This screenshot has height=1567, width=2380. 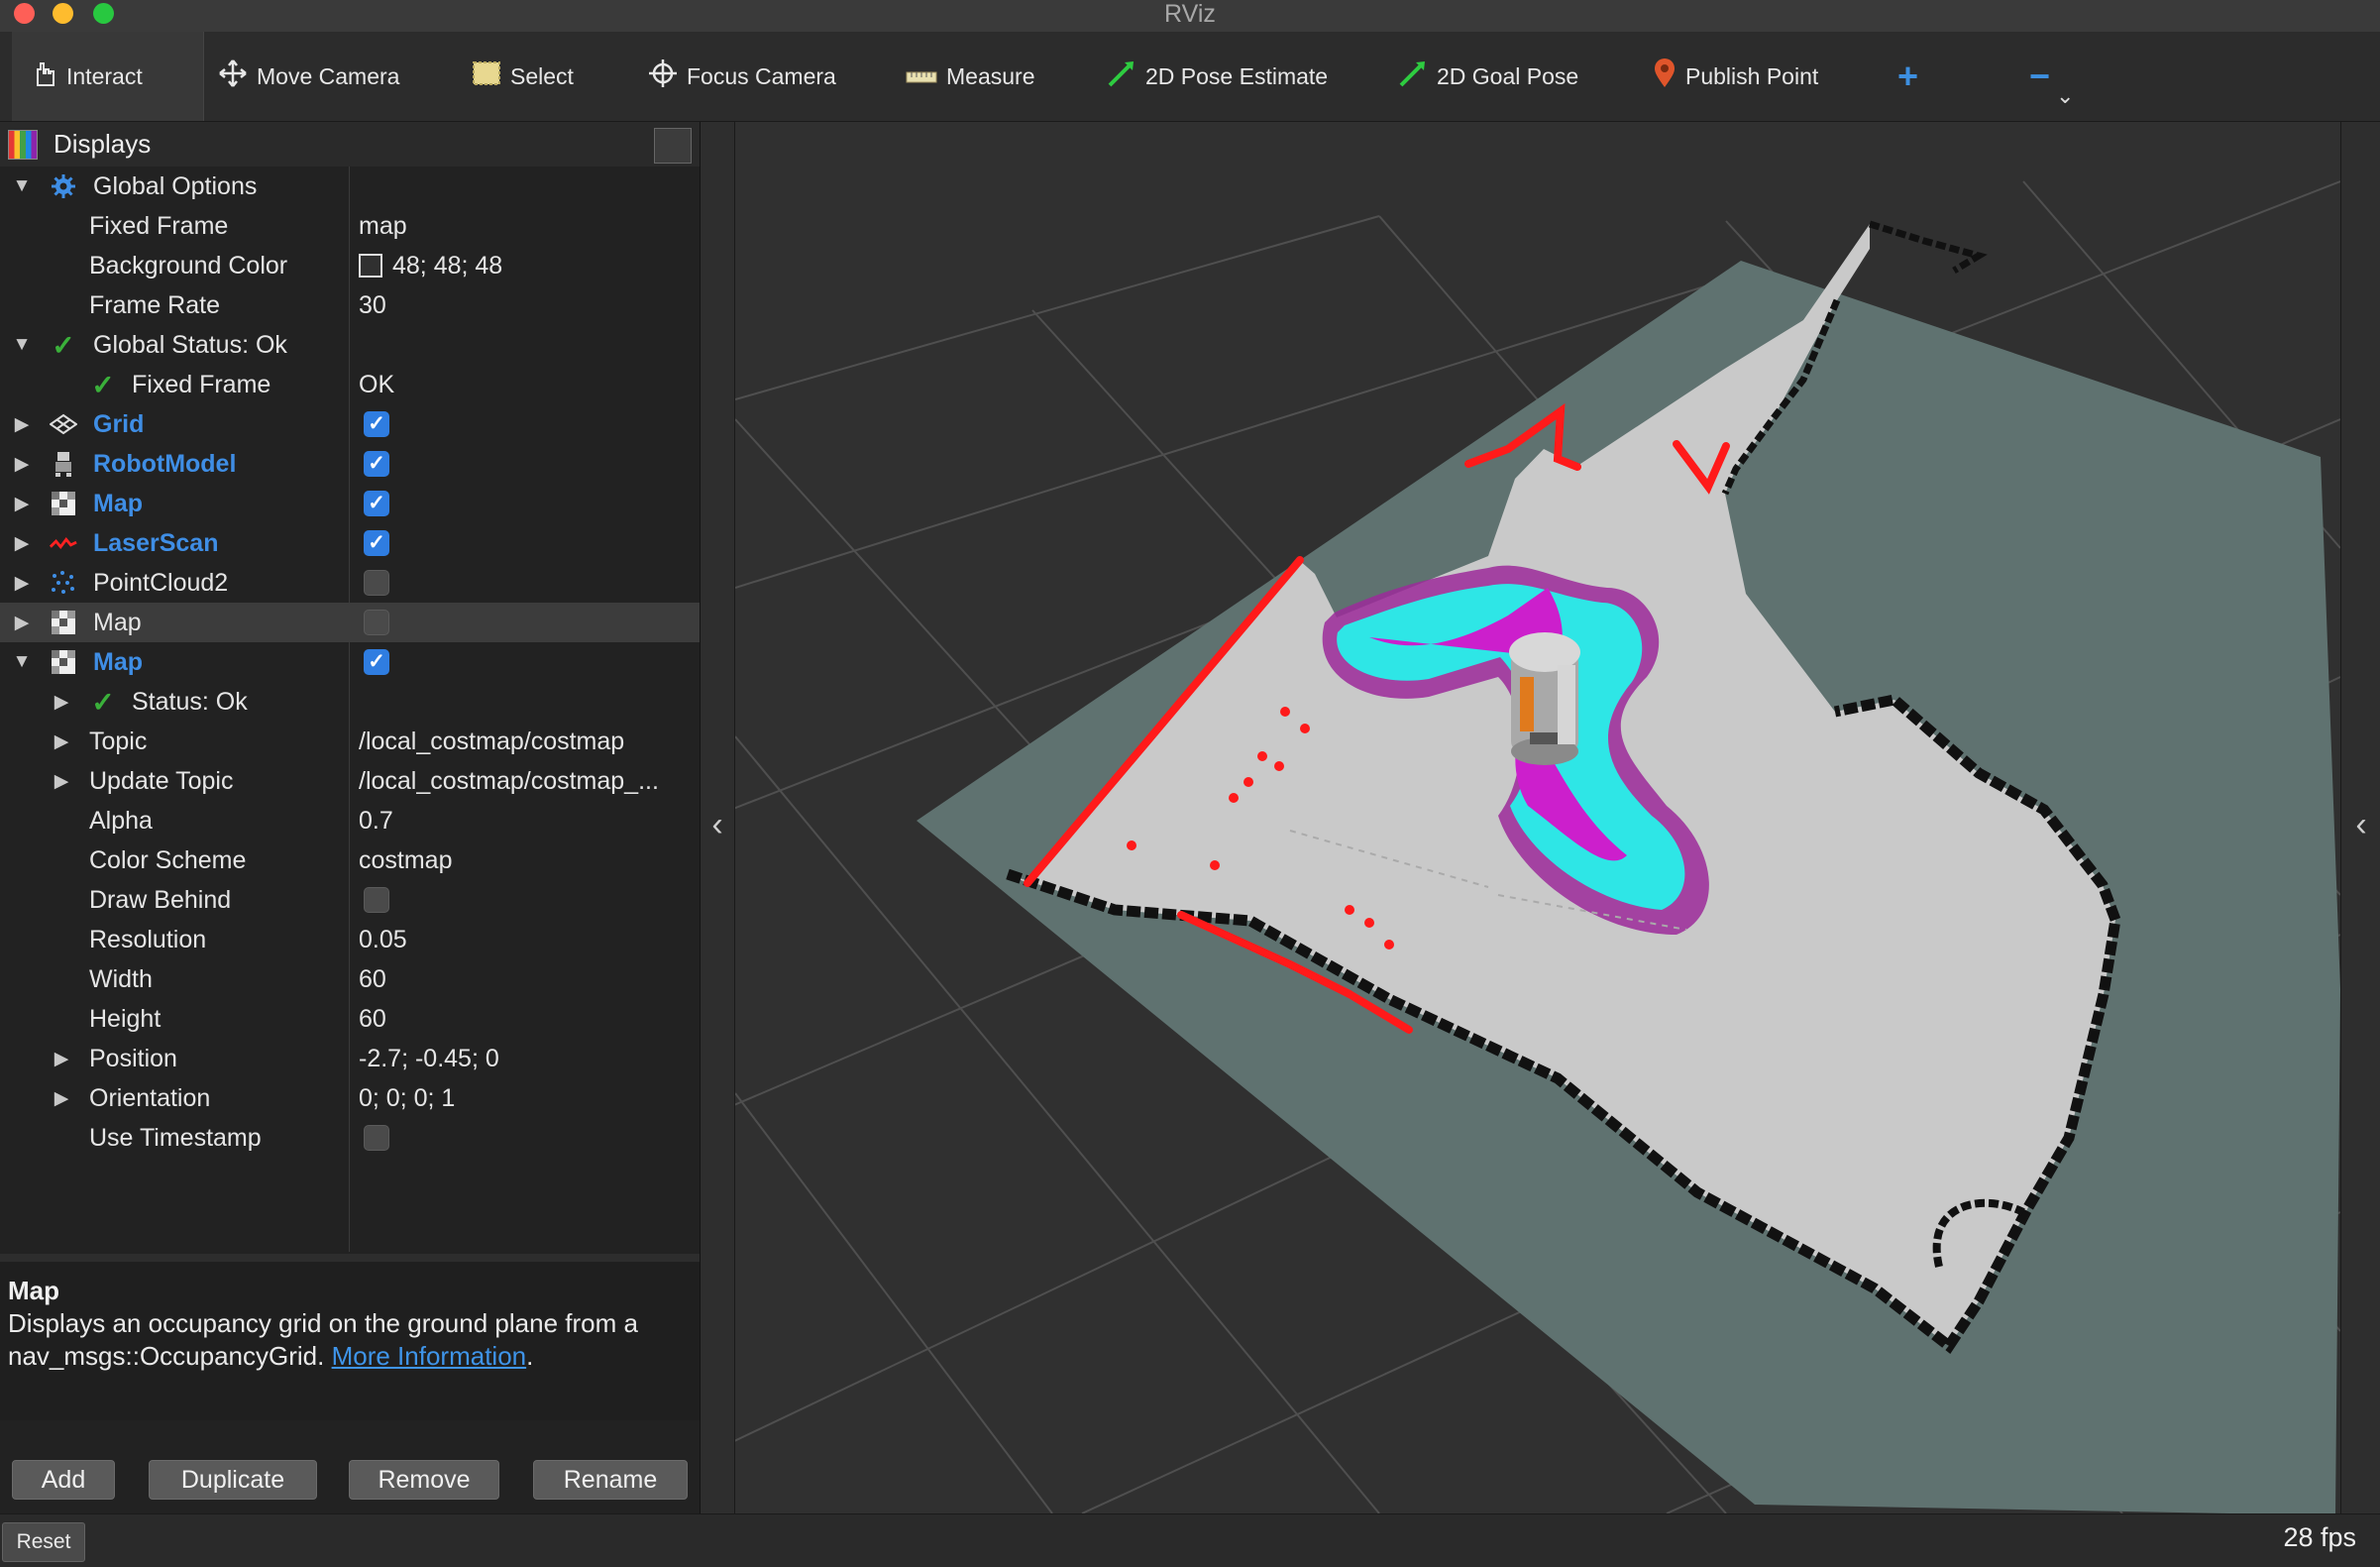 What do you see at coordinates (376, 900) in the screenshot?
I see `draw-behind-checkbox` at bounding box center [376, 900].